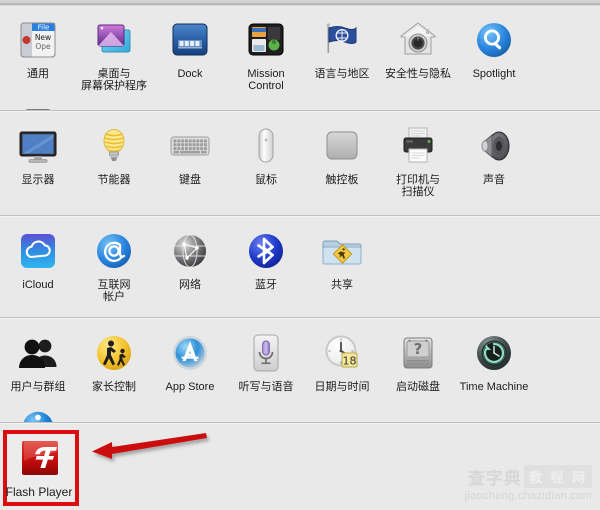  I want to click on spotlight-icon, so click(494, 40).